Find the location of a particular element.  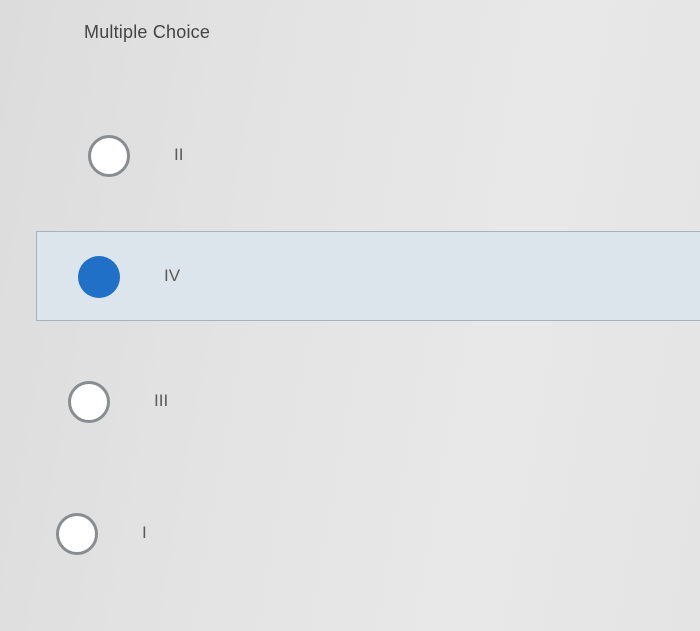

answer-option-label: IV is located at coordinates (172, 275).